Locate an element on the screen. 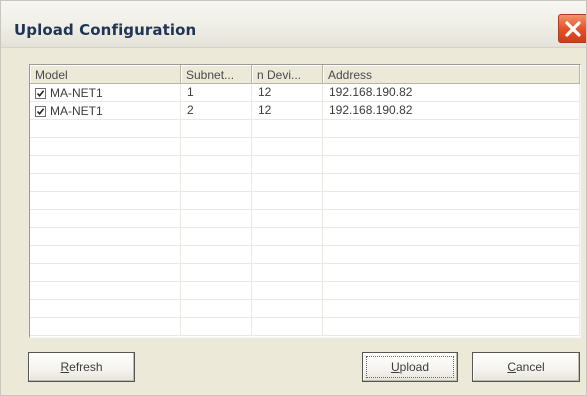 This screenshot has height=396, width=587. list-header: Model Subnet... n Devi... Address is located at coordinates (305, 74).